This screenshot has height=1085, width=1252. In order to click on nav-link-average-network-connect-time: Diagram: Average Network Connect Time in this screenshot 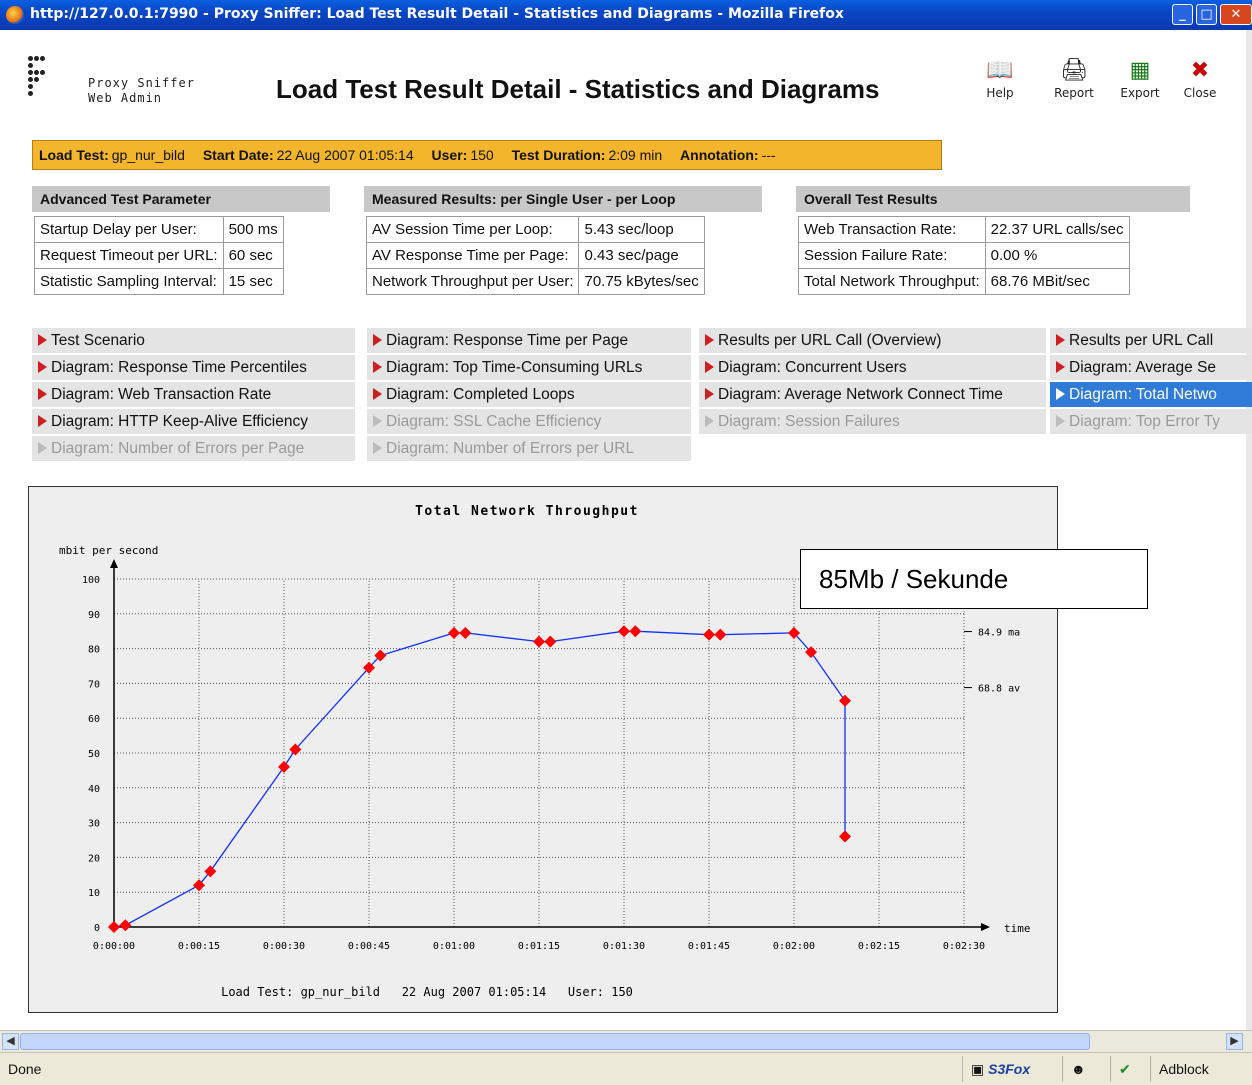, I will do `click(872, 394)`.